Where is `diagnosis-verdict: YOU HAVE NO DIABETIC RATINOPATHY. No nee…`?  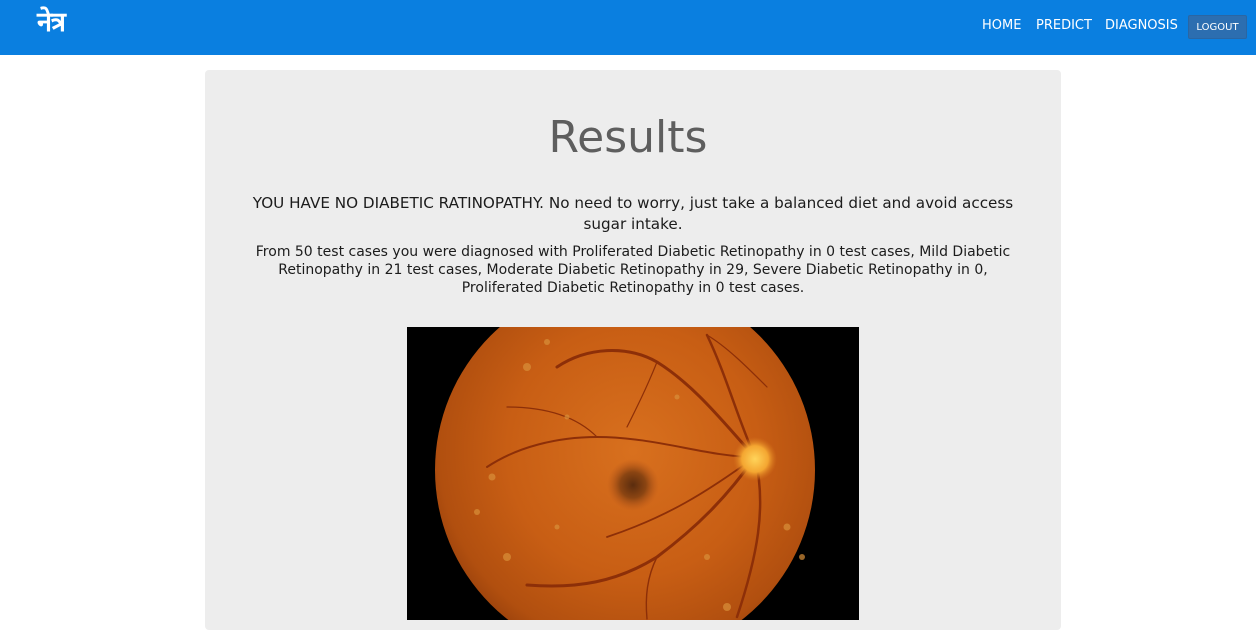
diagnosis-verdict: YOU HAVE NO DIABETIC RATINOPATHY. No nee… is located at coordinates (633, 213).